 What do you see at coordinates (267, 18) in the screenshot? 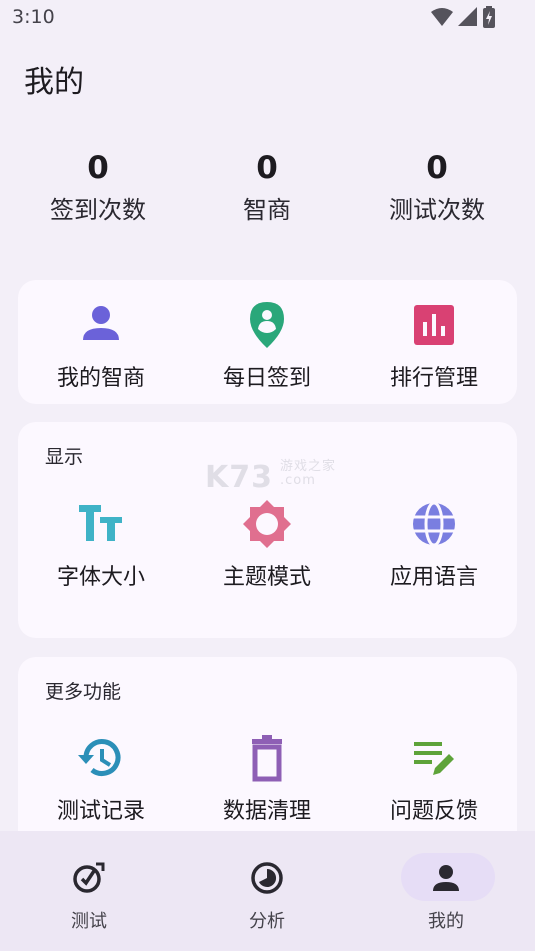
I see `status-bar: 3:10` at bounding box center [267, 18].